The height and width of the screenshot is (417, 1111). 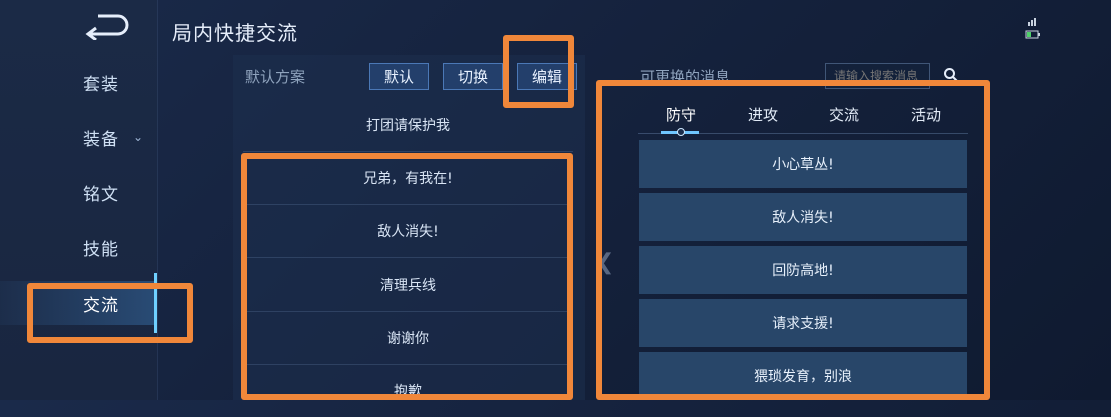 What do you see at coordinates (399, 76) in the screenshot?
I see `default-button: 默认` at bounding box center [399, 76].